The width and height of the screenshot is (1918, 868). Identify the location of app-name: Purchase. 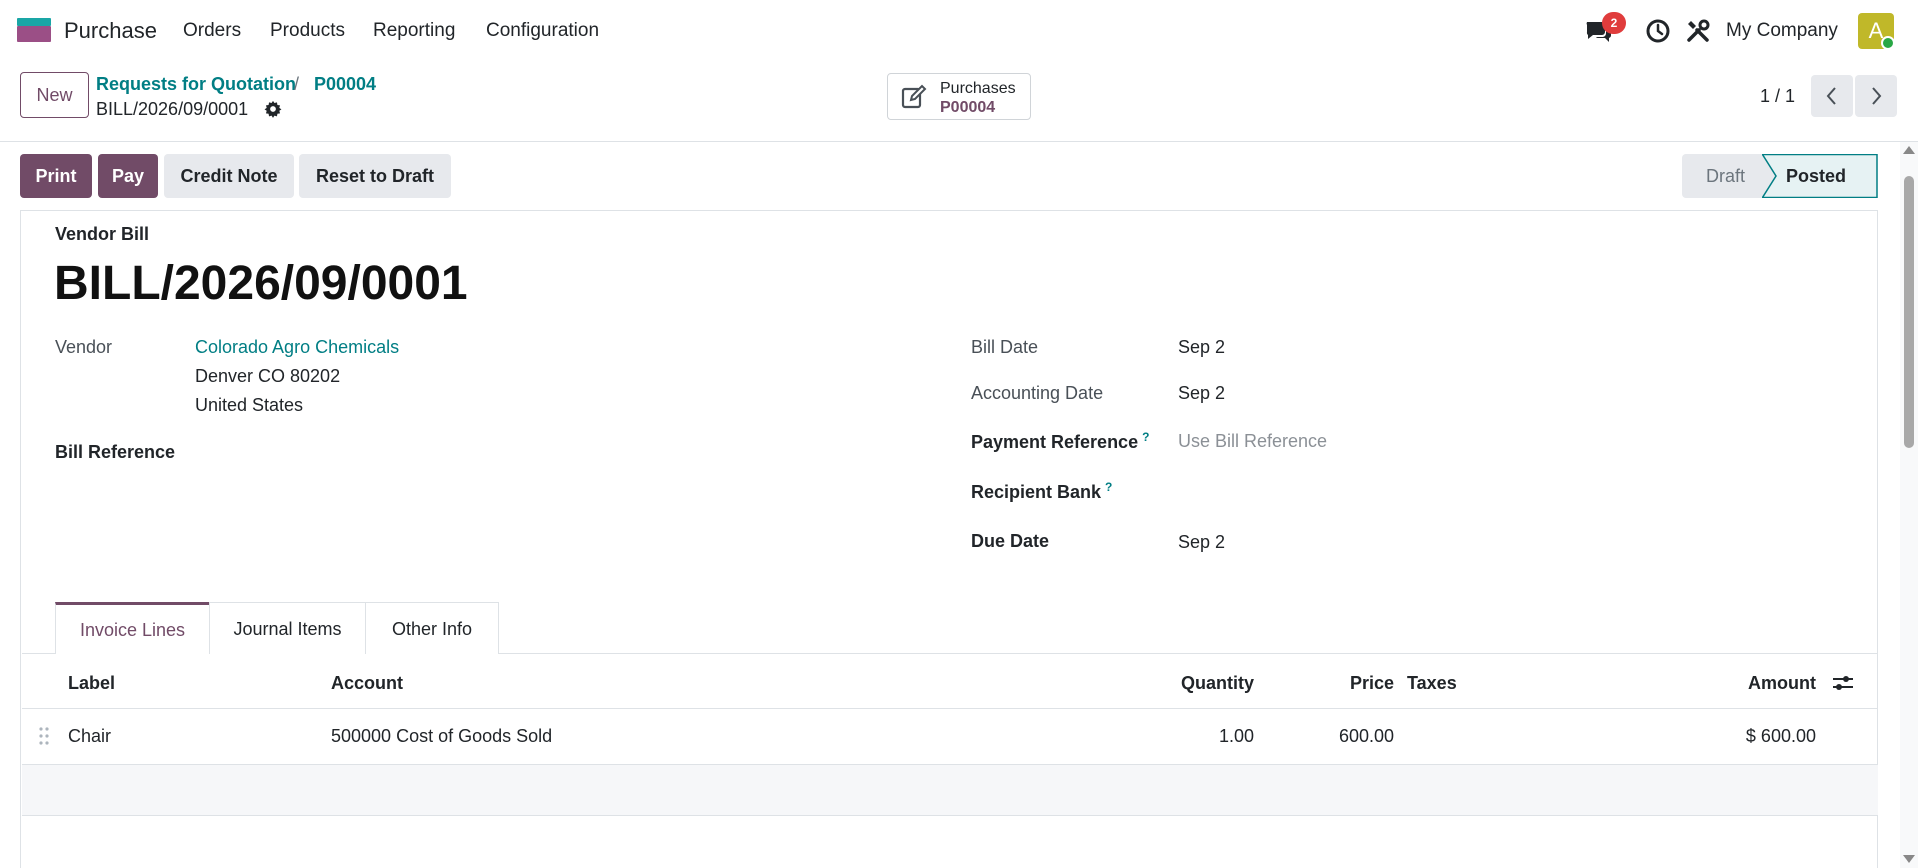
(110, 31).